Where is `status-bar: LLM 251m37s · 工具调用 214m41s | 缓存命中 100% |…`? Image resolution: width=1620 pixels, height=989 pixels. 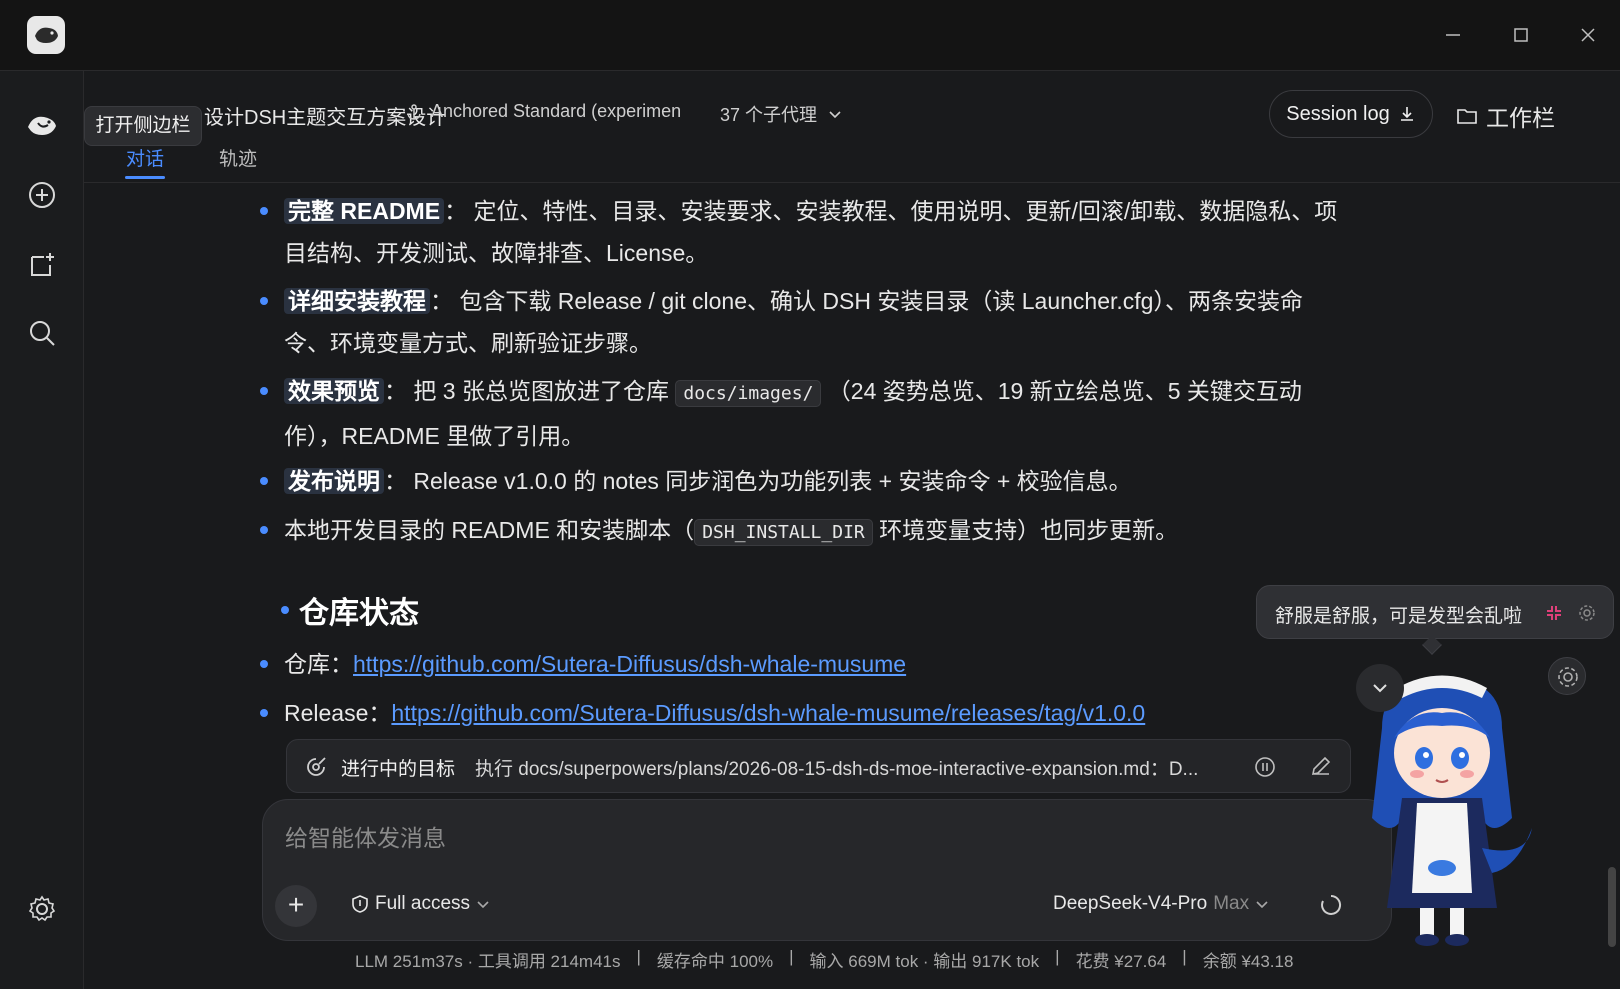 status-bar: LLM 251m37s · 工具调用 214m41s | 缓存命中 100% |… is located at coordinates (824, 959).